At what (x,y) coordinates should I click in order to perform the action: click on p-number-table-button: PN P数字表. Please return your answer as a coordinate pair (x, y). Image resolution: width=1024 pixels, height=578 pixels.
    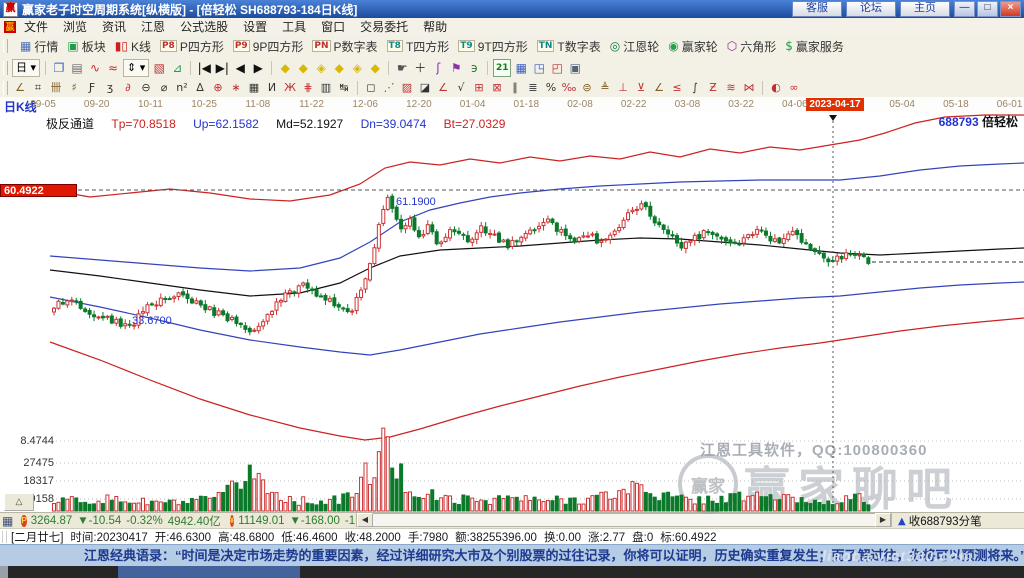
    Looking at the image, I should click on (345, 46).